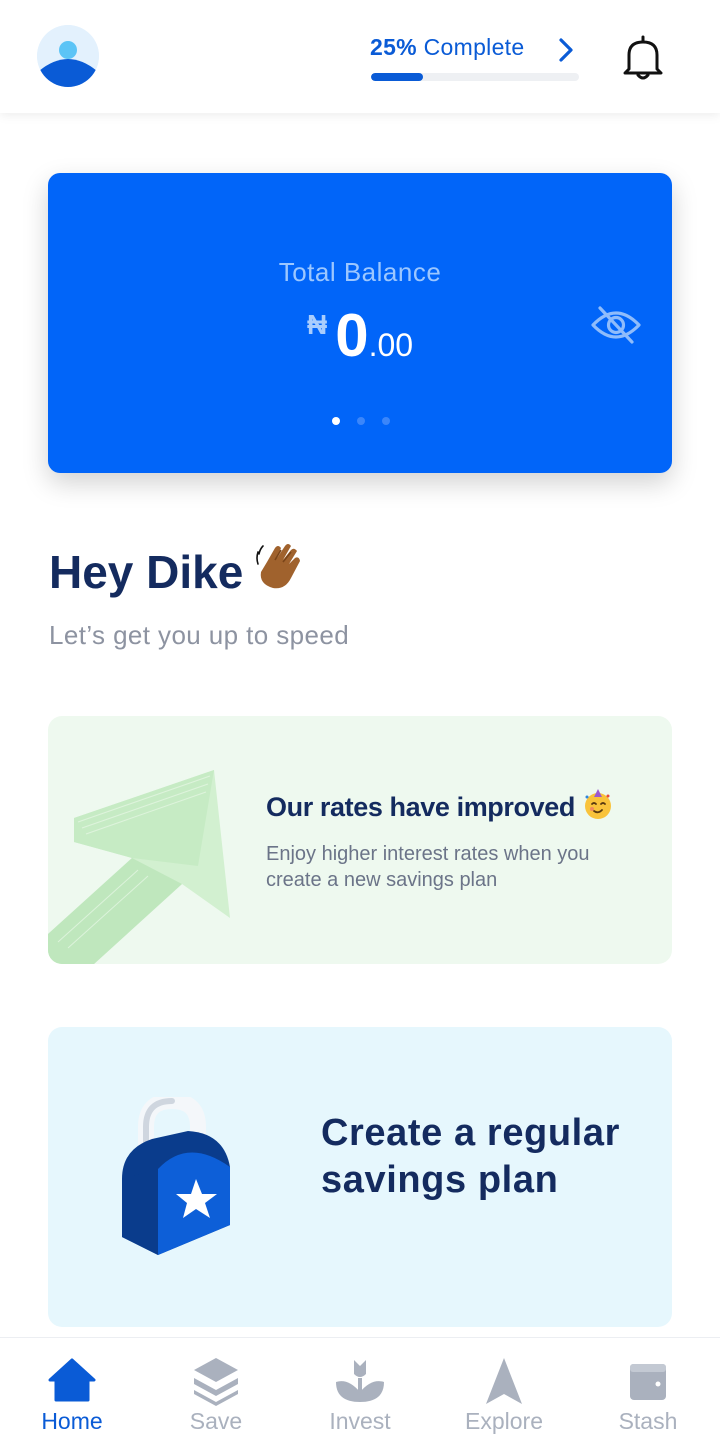 The width and height of the screenshot is (720, 1439). What do you see at coordinates (598, 804) in the screenshot?
I see `party-face-icon` at bounding box center [598, 804].